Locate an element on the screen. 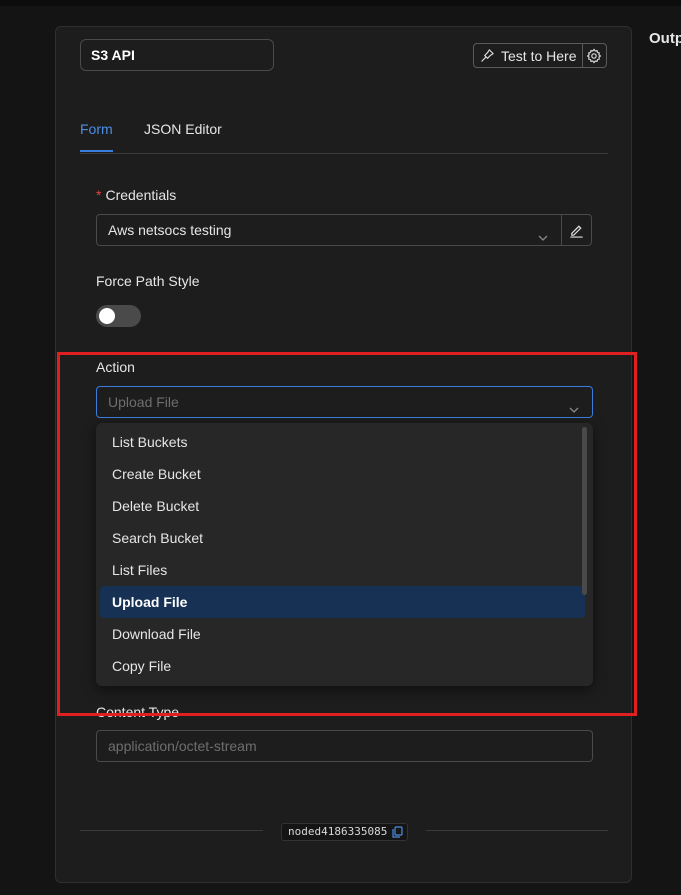  credentials-label-text: Credentials is located at coordinates (141, 195).